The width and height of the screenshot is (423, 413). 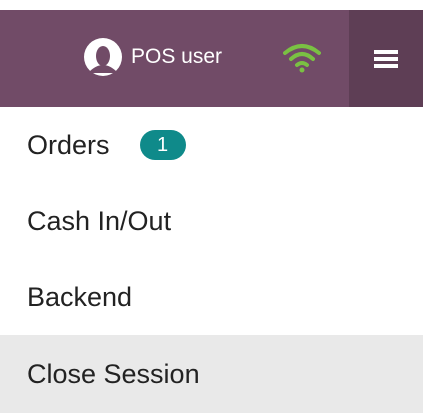 I want to click on menu-item-label: Cash In/Out, so click(x=99, y=220).